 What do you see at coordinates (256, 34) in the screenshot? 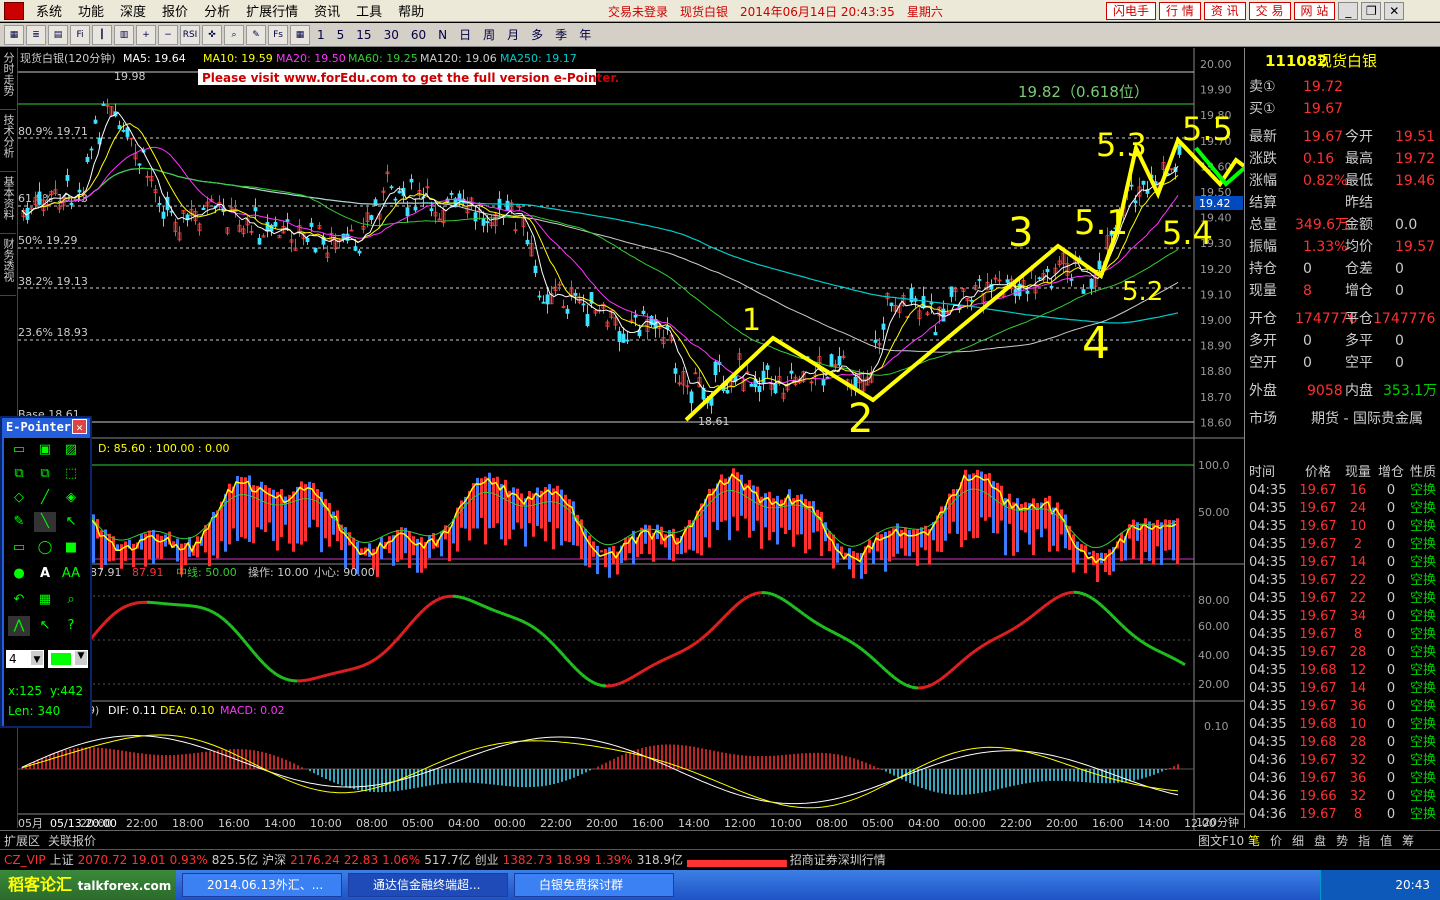
I see `pencil-icon: ✎` at bounding box center [256, 34].